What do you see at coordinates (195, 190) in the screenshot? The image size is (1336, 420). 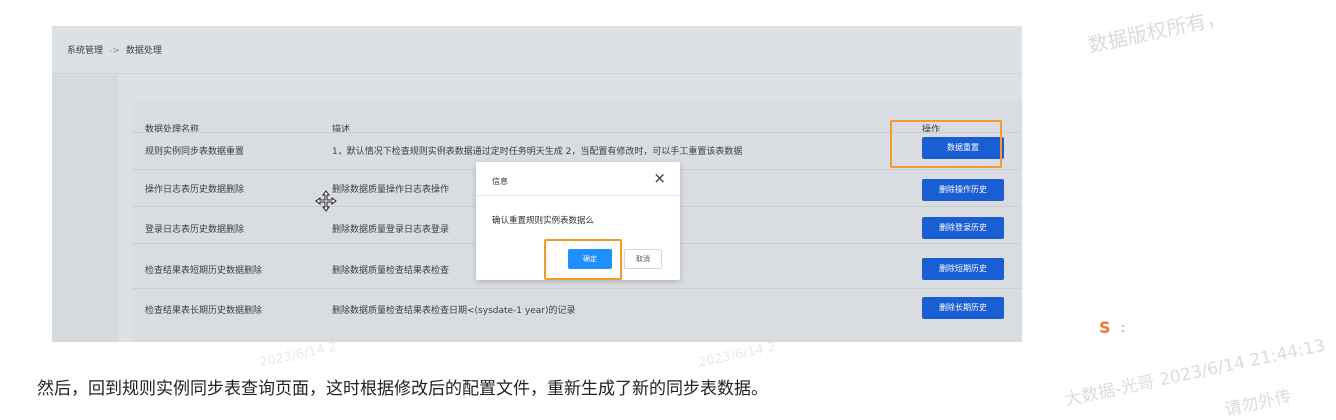 I see `row-name: 操作日志表历史数据删除` at bounding box center [195, 190].